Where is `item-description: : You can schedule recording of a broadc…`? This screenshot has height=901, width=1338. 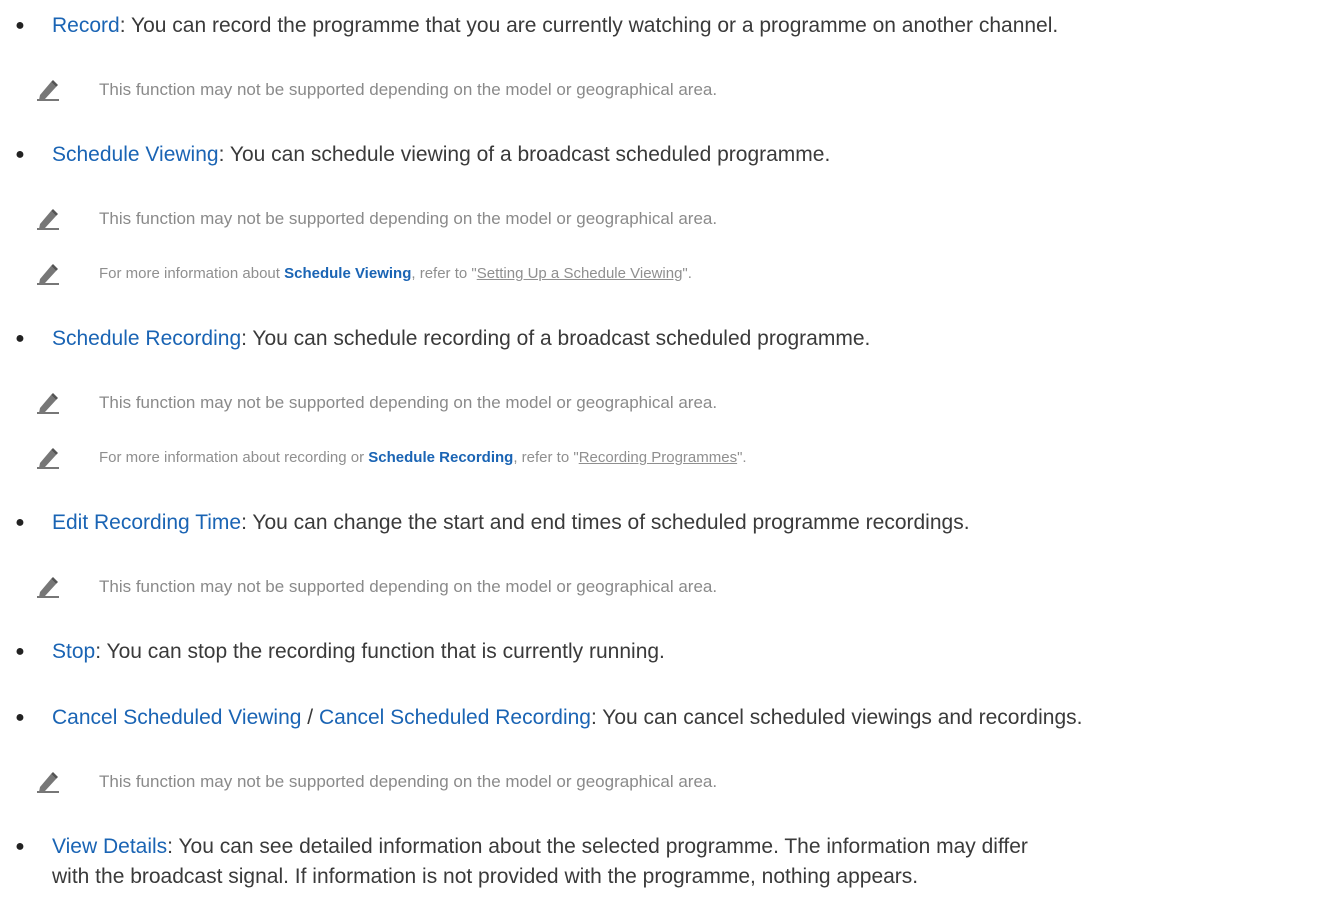
item-description: : You can schedule recording of a broadc… is located at coordinates (556, 338).